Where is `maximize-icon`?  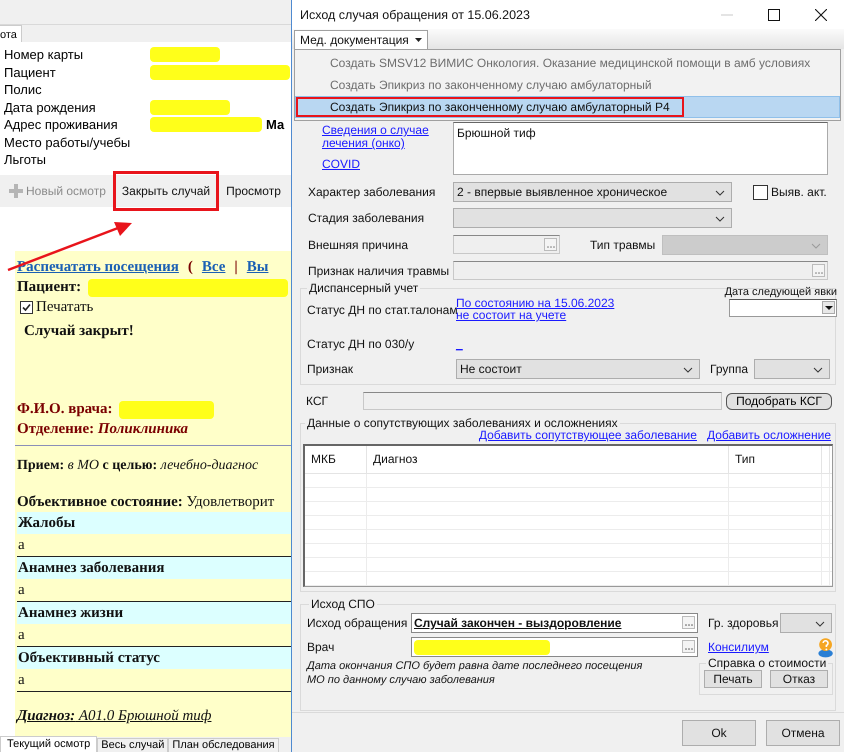 maximize-icon is located at coordinates (774, 14).